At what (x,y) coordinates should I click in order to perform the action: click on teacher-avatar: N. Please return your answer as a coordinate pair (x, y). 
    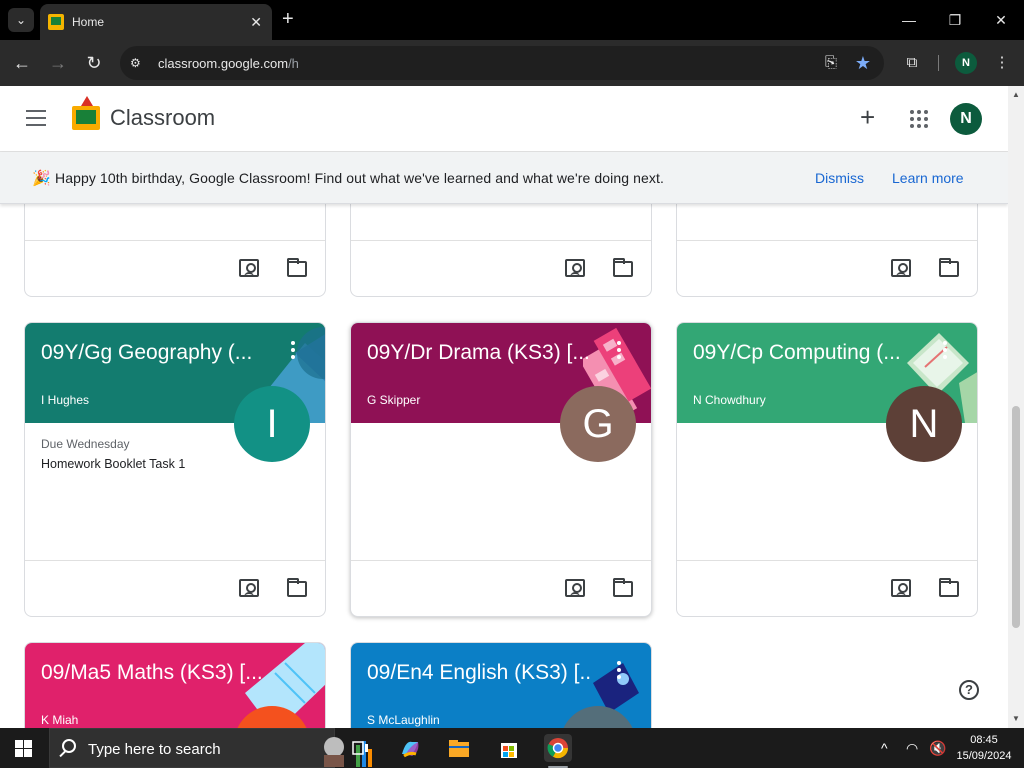
    Looking at the image, I should click on (924, 424).